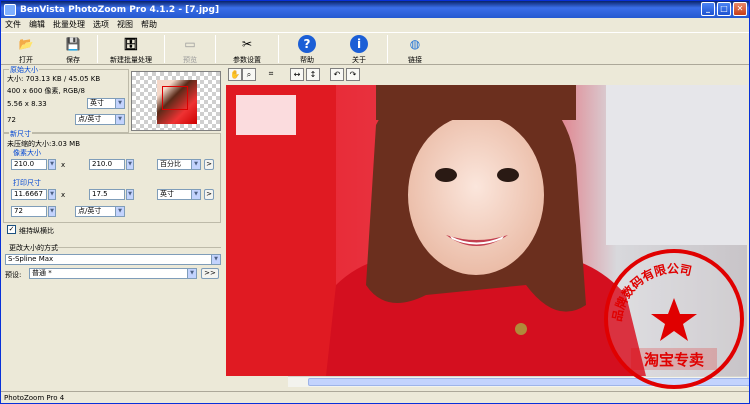  What do you see at coordinates (271, 74) in the screenshot?
I see `crop-tool-icon: ⌗` at bounding box center [271, 74].